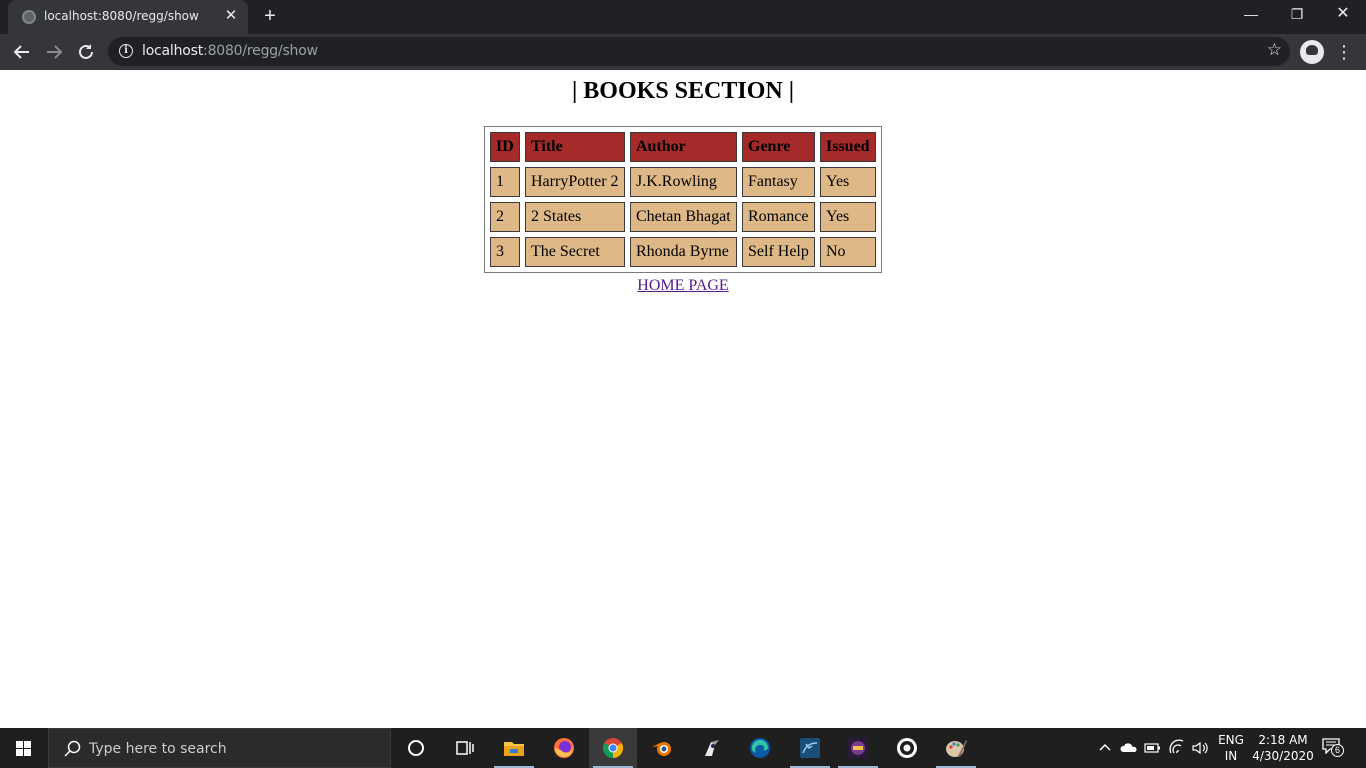 This screenshot has height=768, width=1366. Describe the element at coordinates (1312, 52) in the screenshot. I see `profile-avatar` at that location.